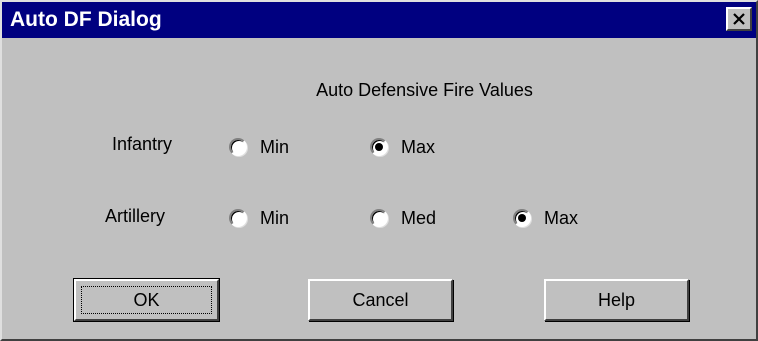  I want to click on artillery-min-radio: Min, so click(259, 218).